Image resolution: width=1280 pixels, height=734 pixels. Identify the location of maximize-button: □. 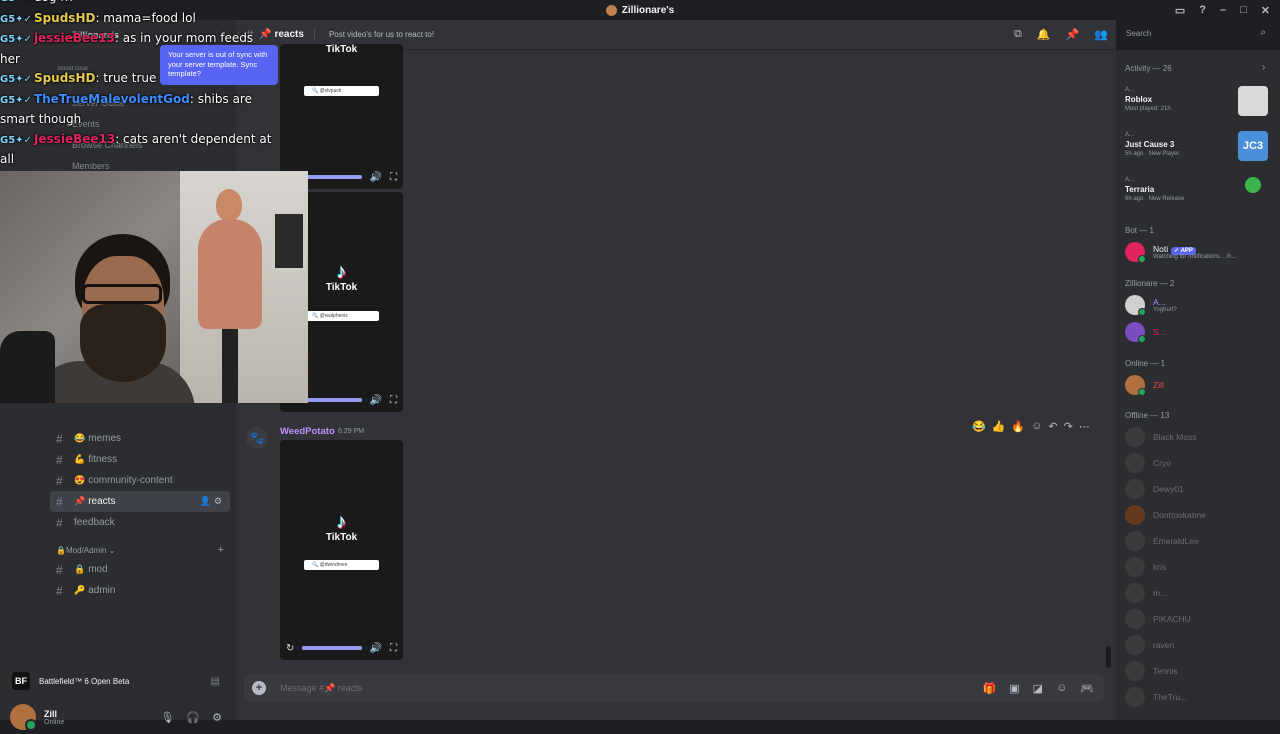
(1243, 10).